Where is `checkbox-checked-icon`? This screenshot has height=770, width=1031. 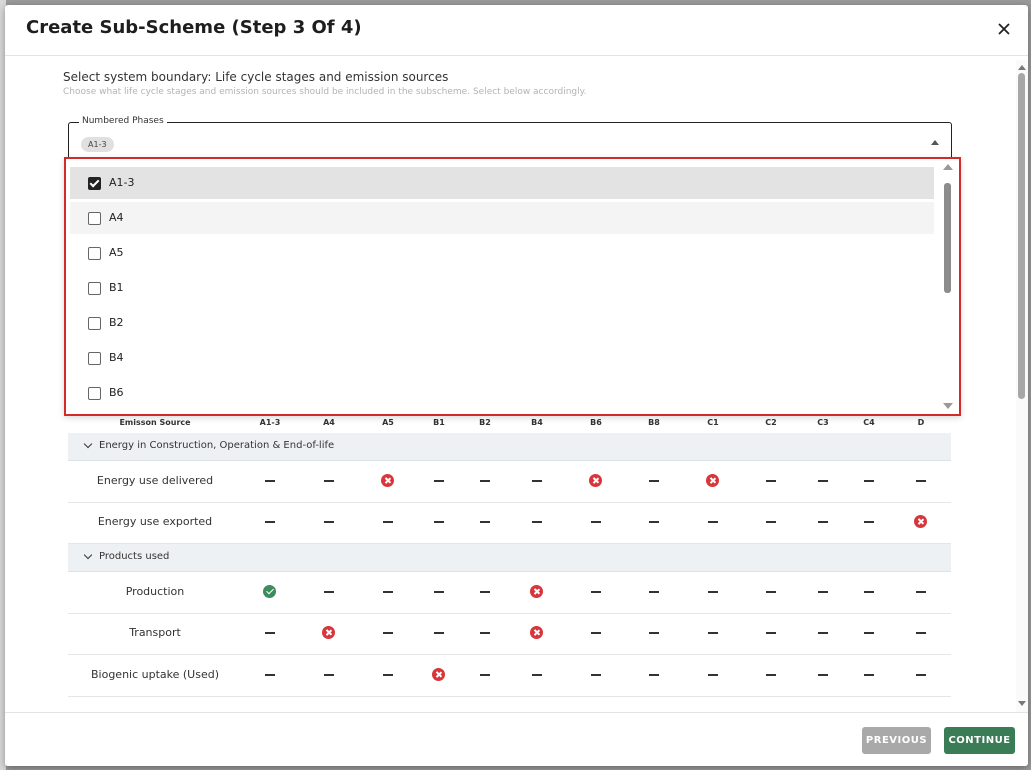 checkbox-checked-icon is located at coordinates (94, 183).